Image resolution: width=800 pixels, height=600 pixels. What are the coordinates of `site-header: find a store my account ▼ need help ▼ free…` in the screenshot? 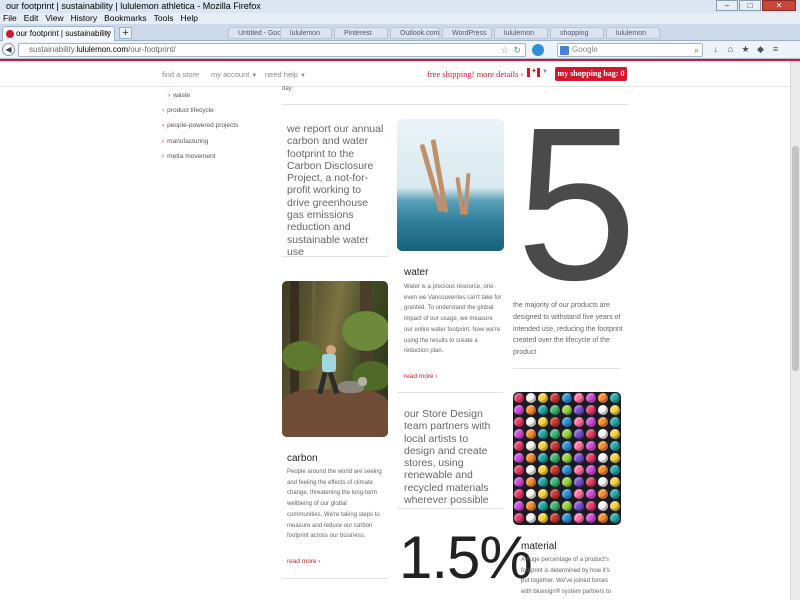 It's located at (395, 74).